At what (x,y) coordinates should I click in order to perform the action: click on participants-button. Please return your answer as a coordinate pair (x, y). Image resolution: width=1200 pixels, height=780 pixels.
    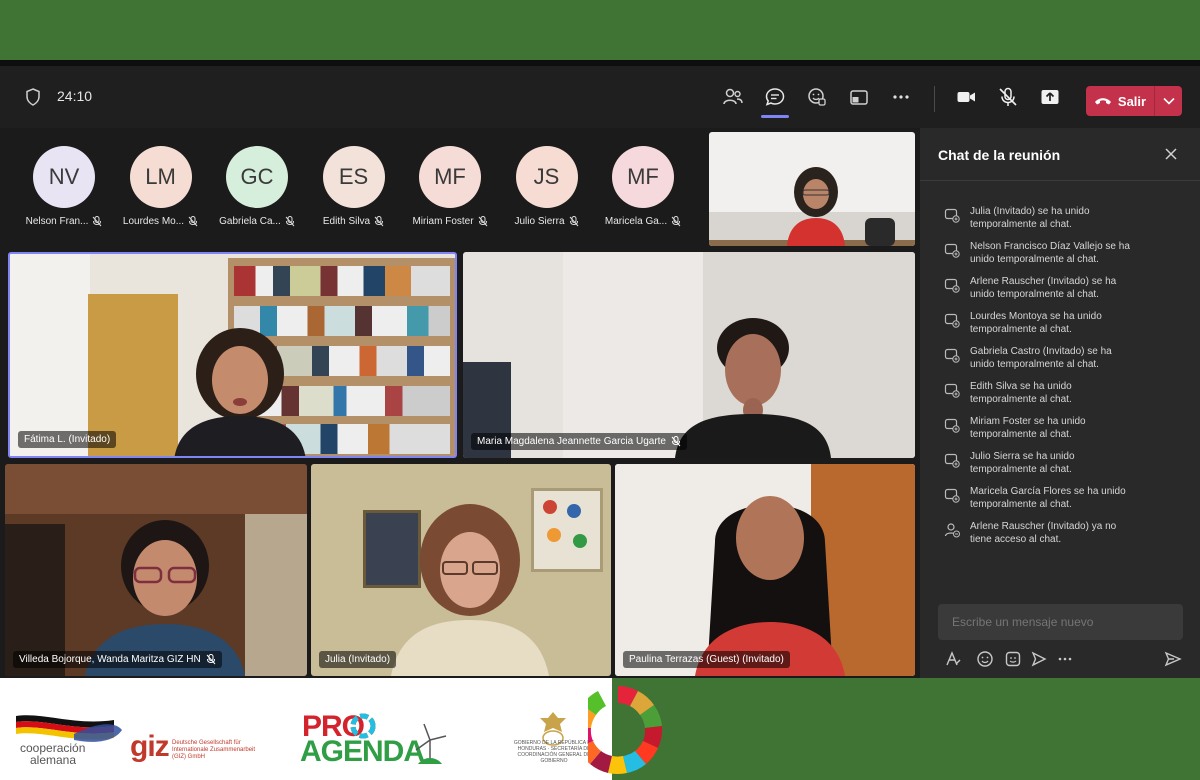
    Looking at the image, I should click on (733, 97).